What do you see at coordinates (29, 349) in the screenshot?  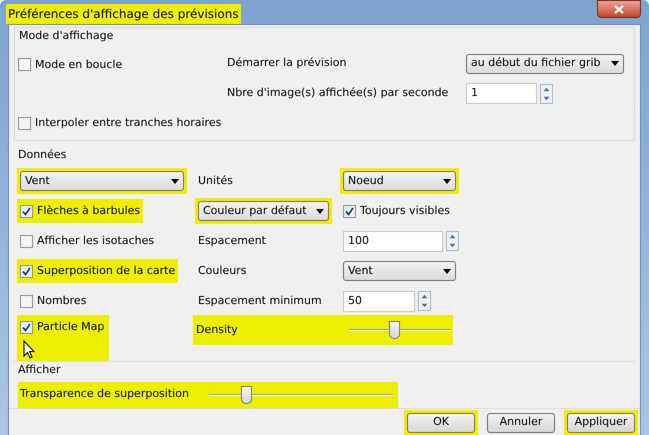 I see `mouse-pointer-icon` at bounding box center [29, 349].